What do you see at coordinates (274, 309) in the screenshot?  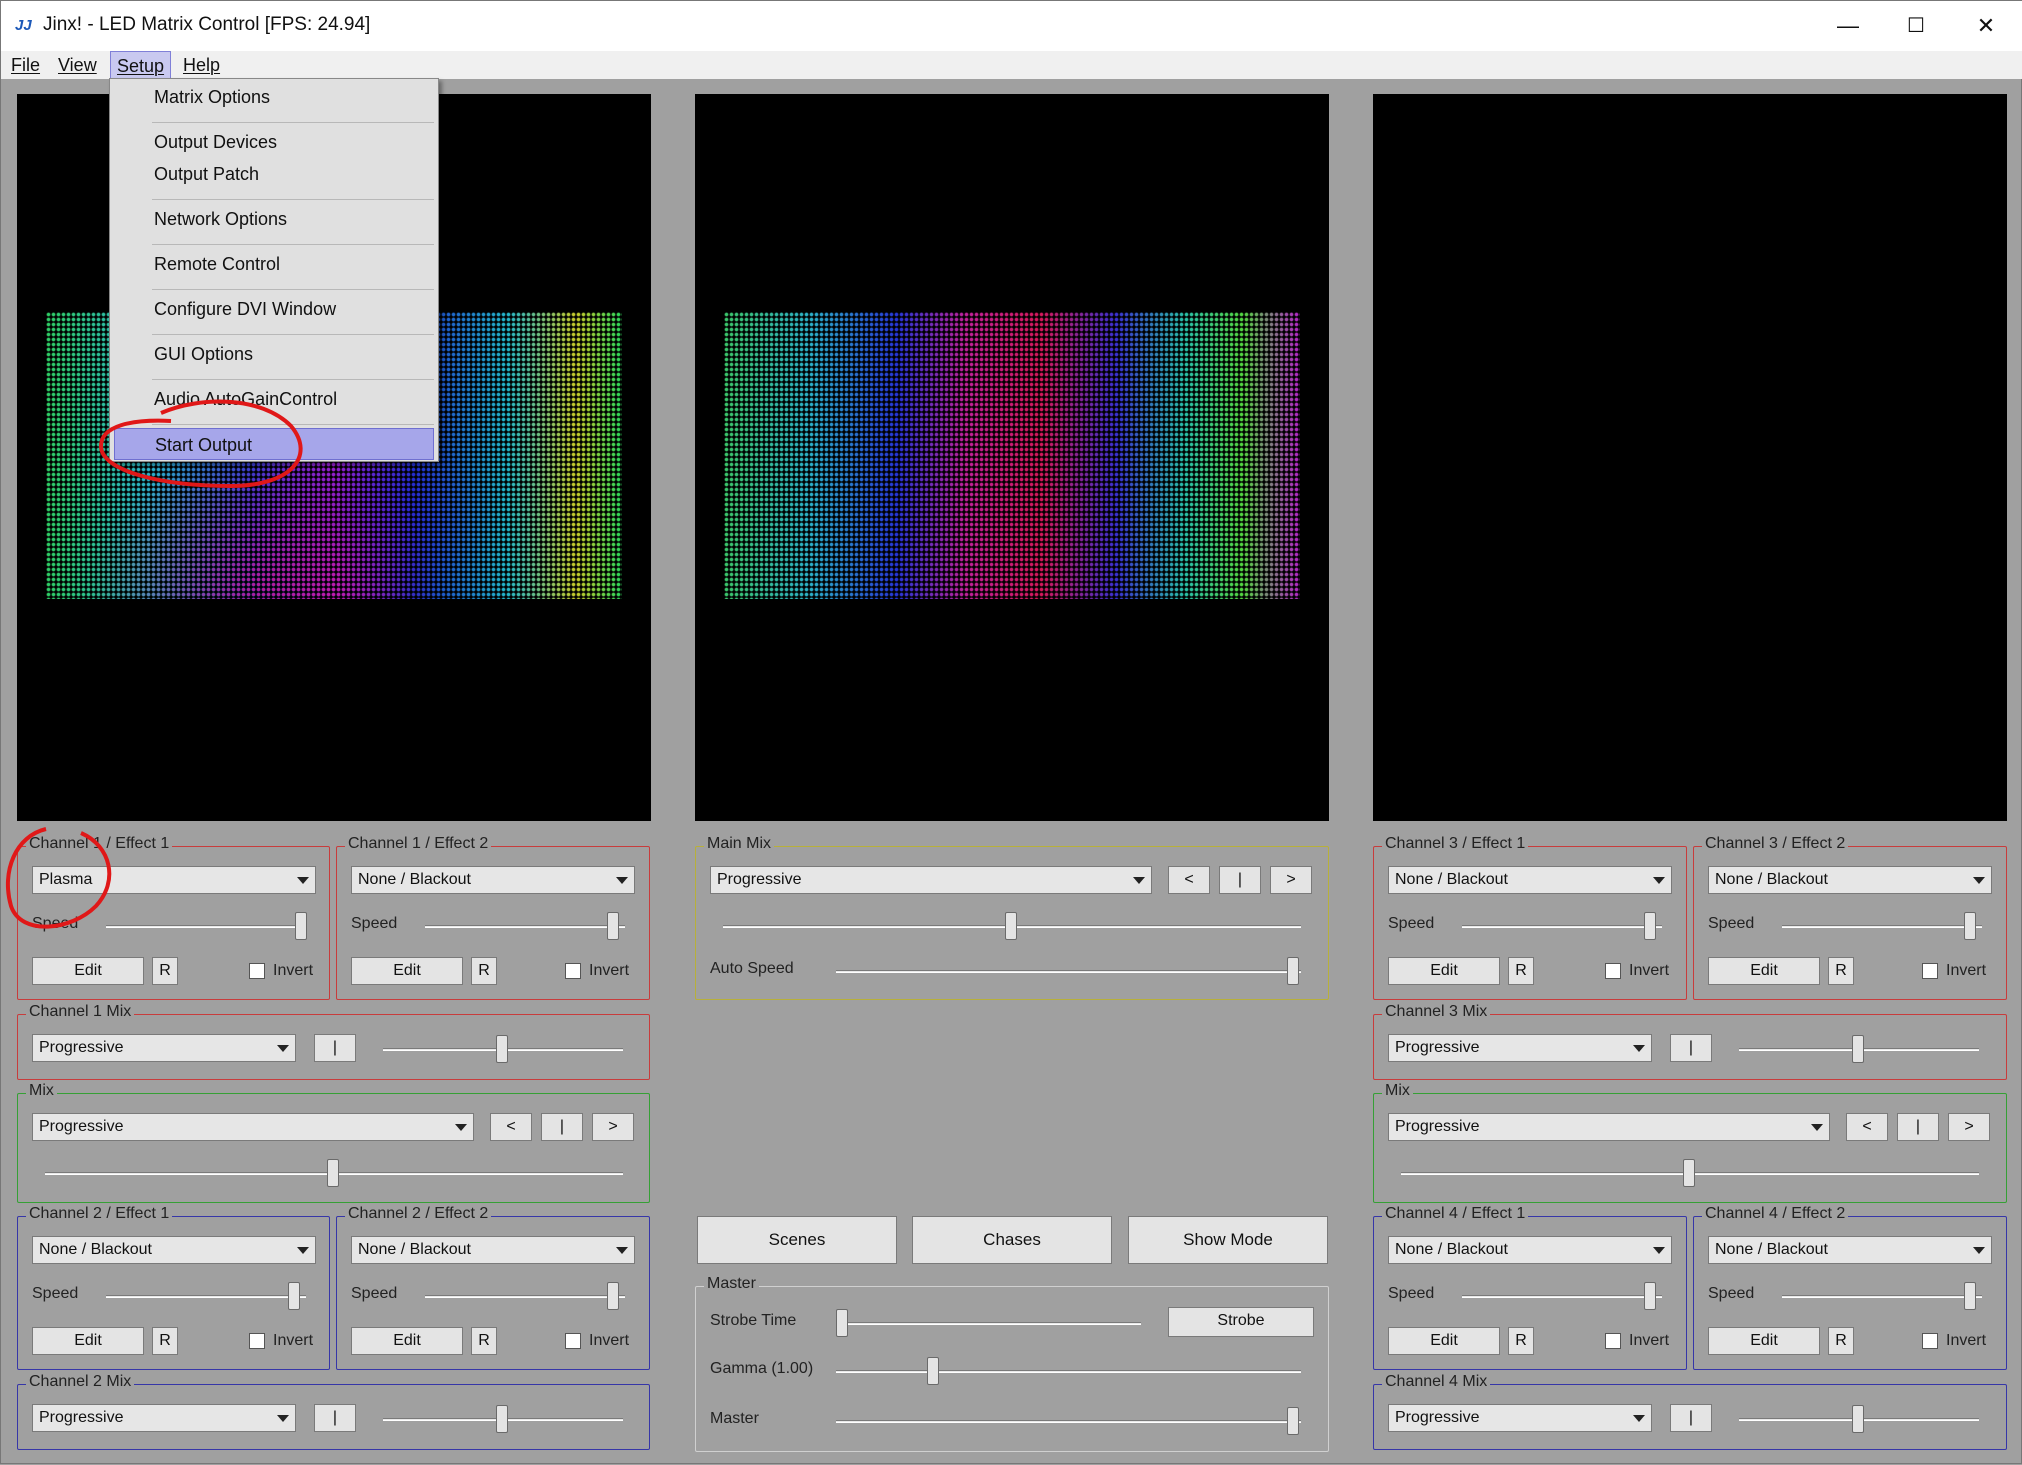 I see `menu-item-configure-dvi-window: Configure DVI Window` at bounding box center [274, 309].